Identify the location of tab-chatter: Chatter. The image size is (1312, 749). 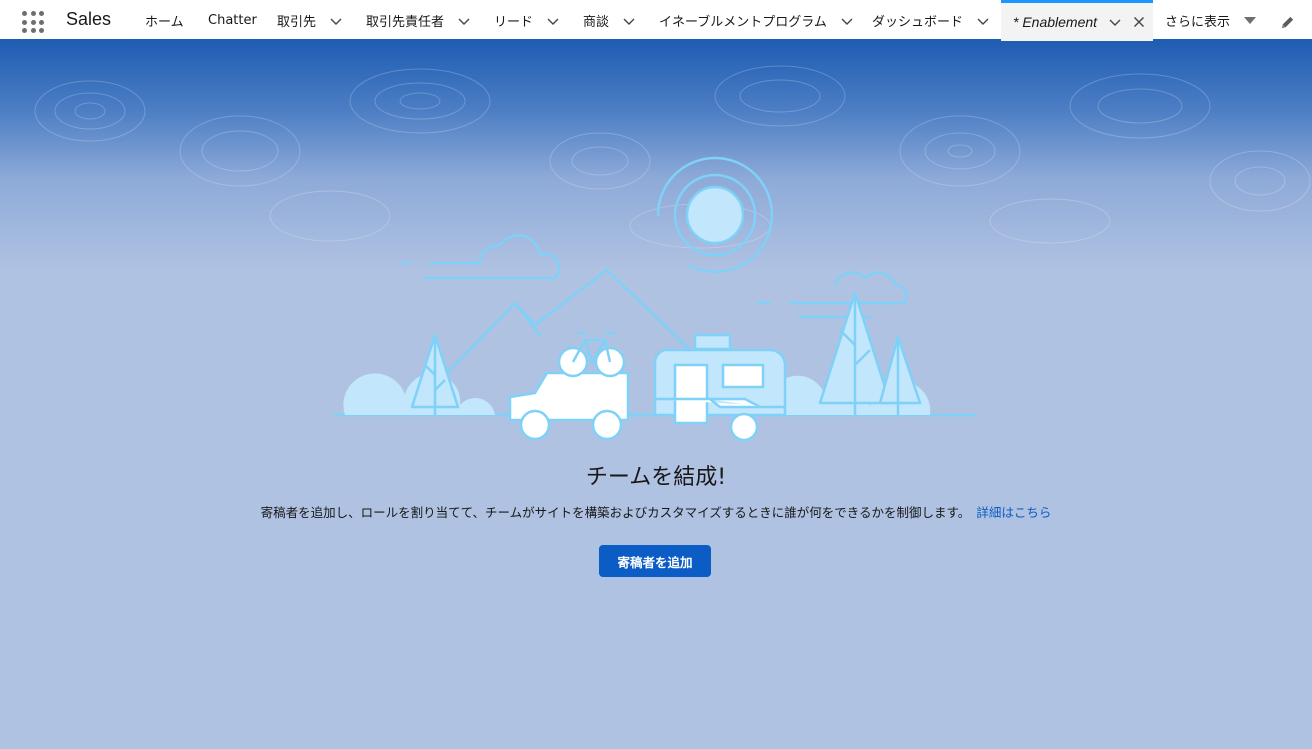
(232, 20).